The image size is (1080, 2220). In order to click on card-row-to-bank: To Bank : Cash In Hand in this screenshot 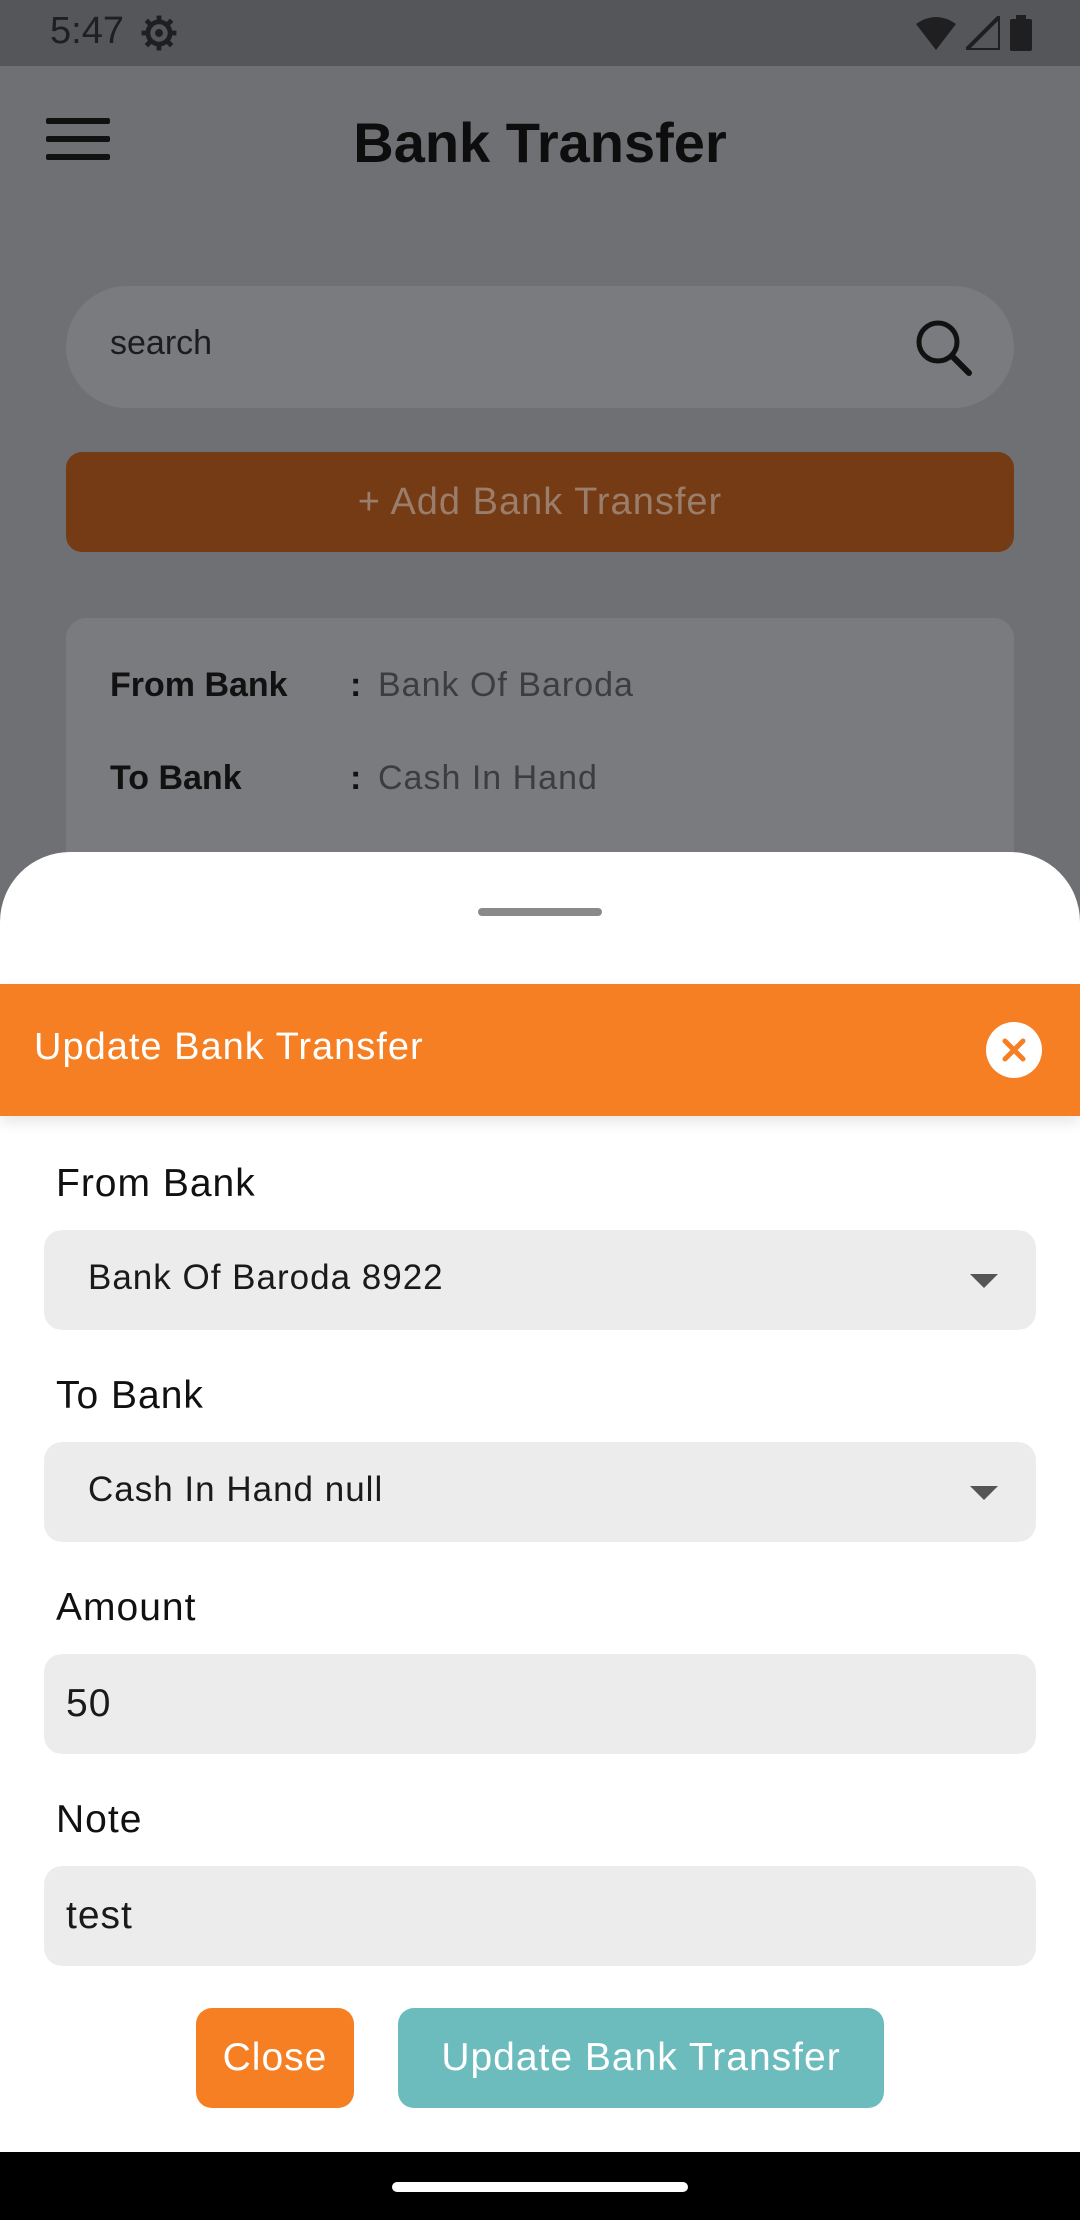, I will do `click(354, 778)`.